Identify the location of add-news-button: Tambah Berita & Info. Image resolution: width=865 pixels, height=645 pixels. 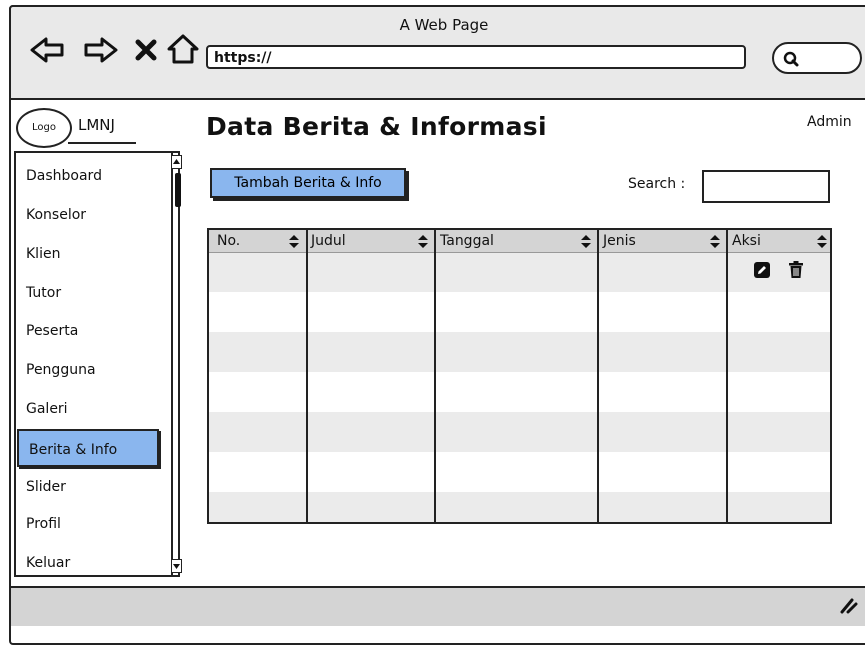
(308, 183).